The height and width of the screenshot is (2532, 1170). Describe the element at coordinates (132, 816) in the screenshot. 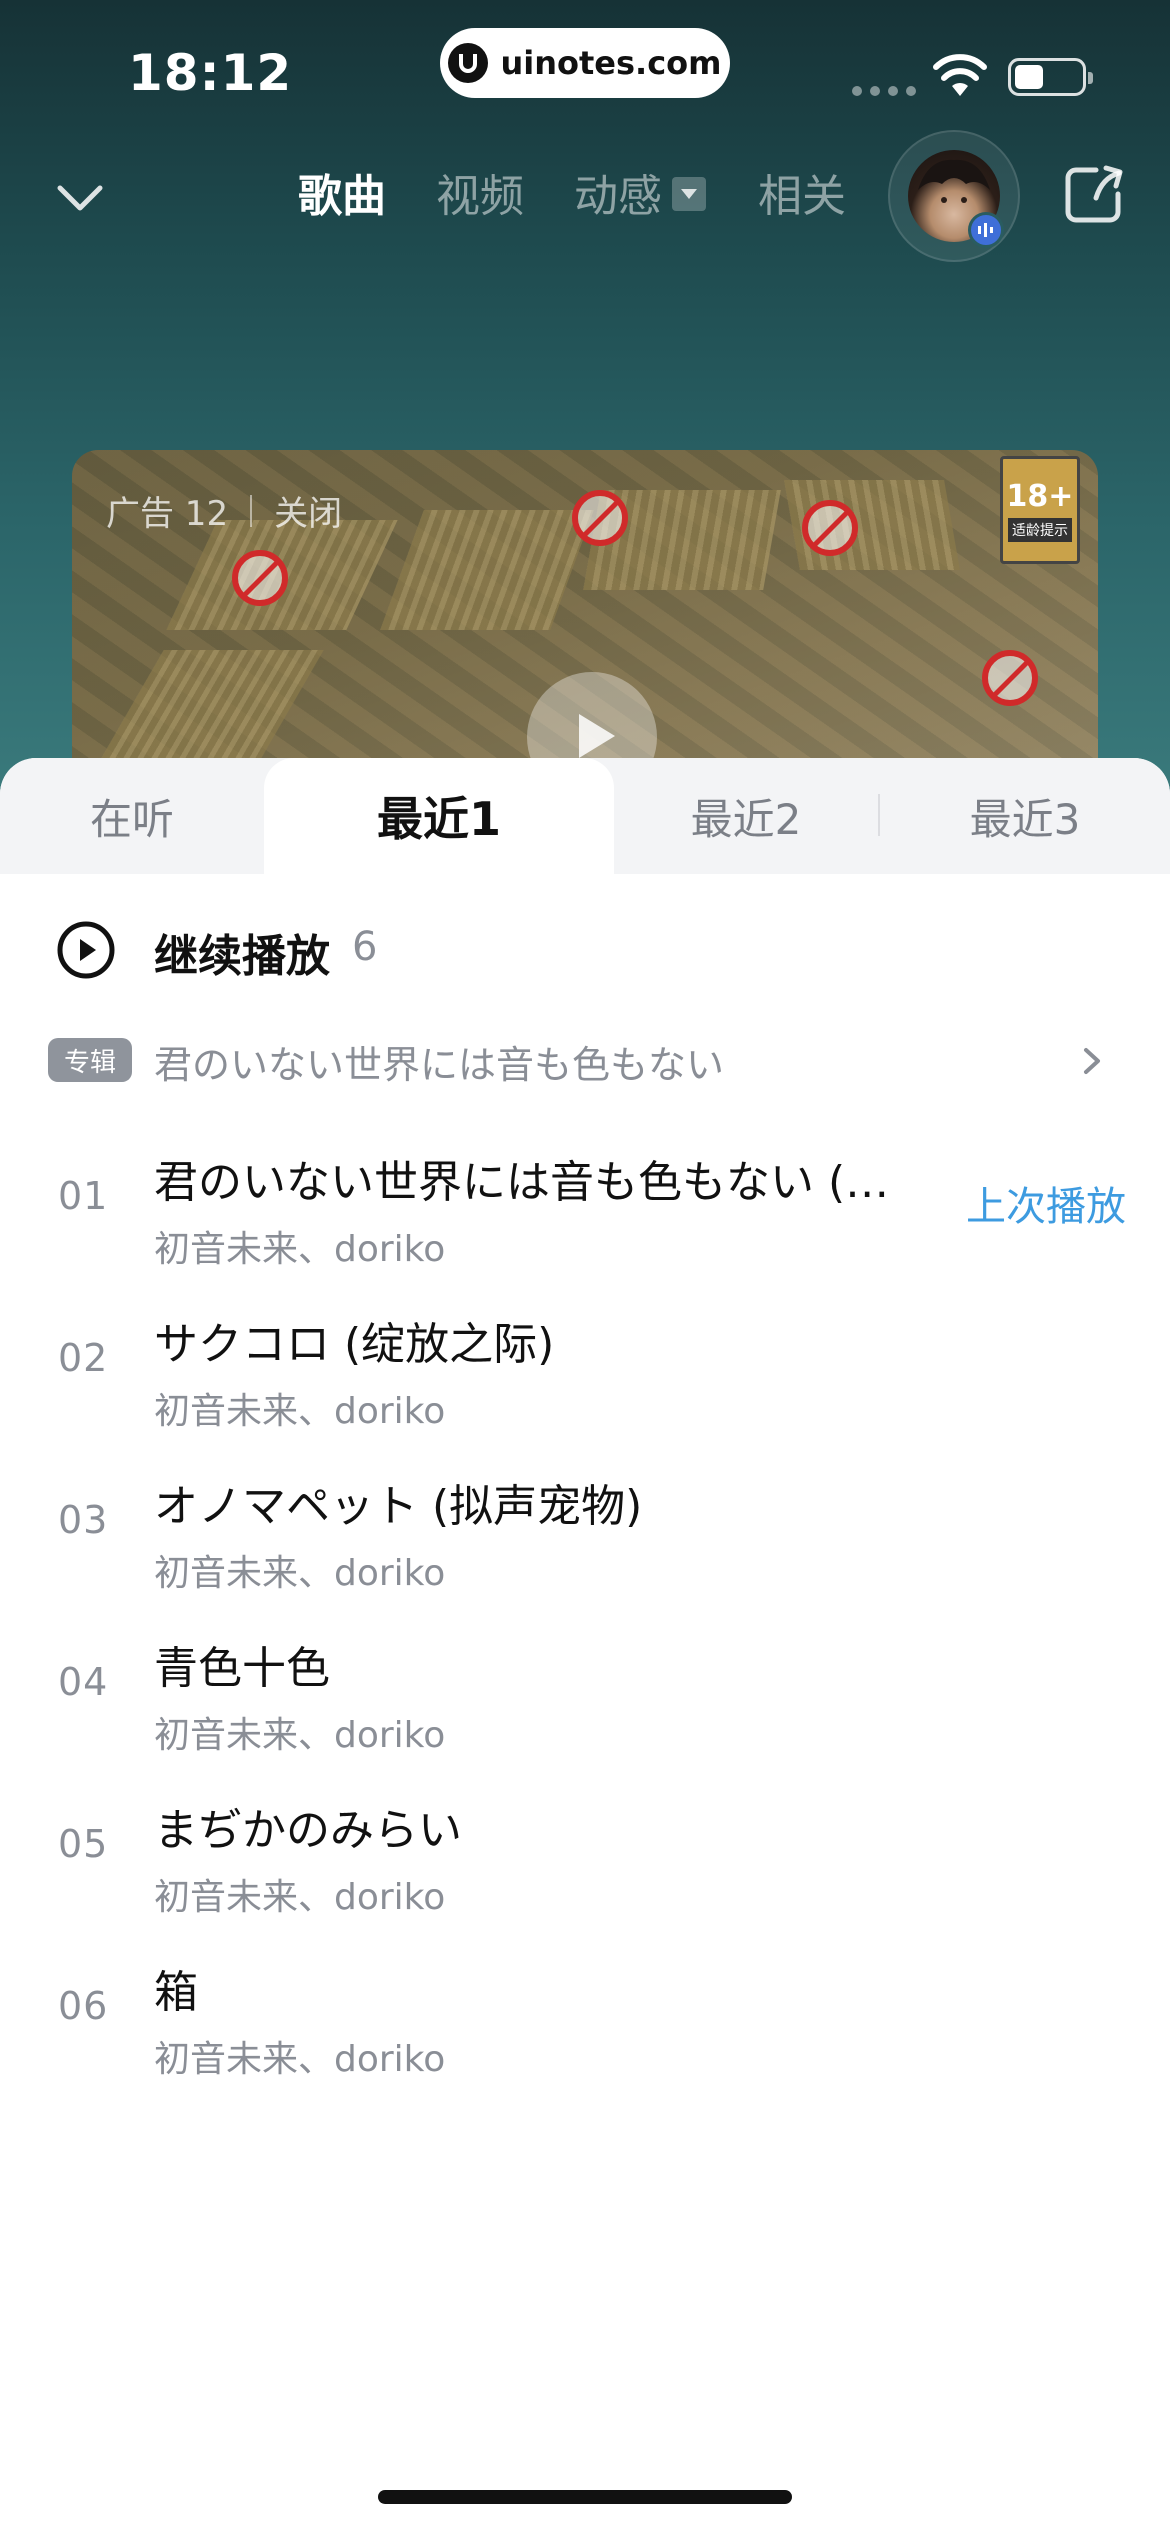

I see `tab-listening: 在听` at that location.